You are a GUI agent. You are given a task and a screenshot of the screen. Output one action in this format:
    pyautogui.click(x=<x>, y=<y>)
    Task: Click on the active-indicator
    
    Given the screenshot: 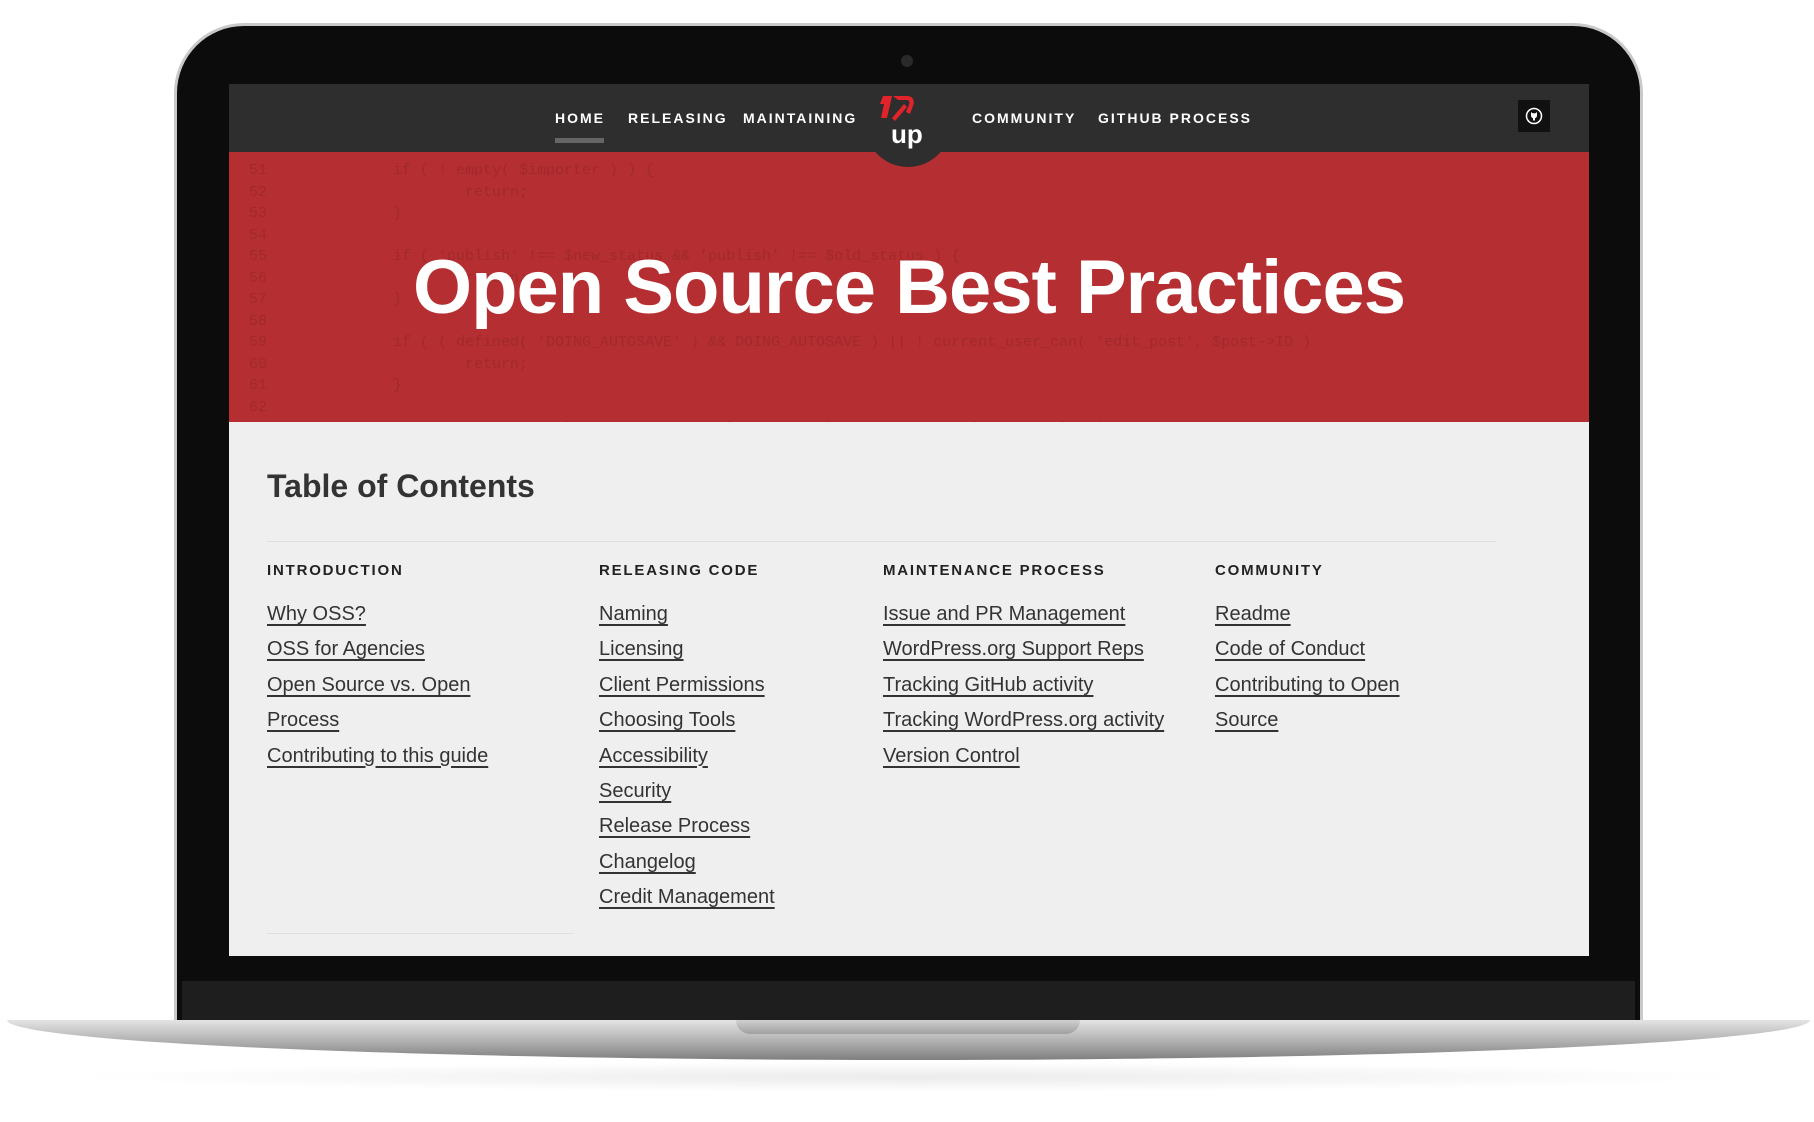 What is the action you would take?
    pyautogui.click(x=579, y=140)
    